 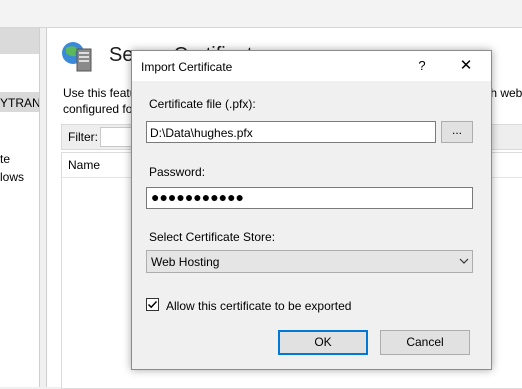 I want to click on certificate-store-value: Web Hosting, so click(x=185, y=262).